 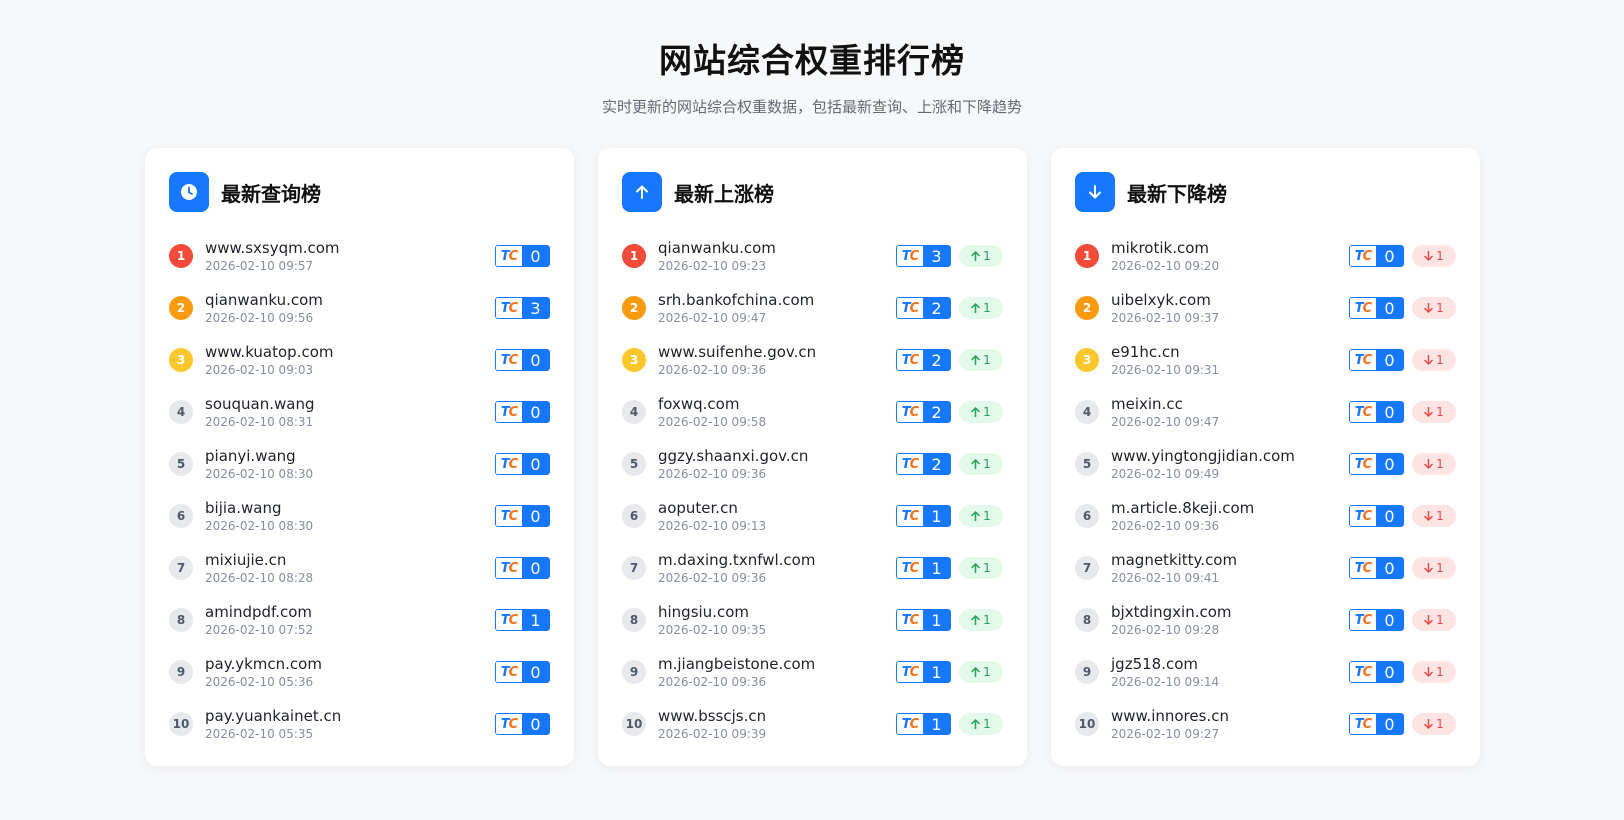 I want to click on rank-item: 6 bijia.wang 2026-02-10 08:30 TC 0, so click(x=359, y=516).